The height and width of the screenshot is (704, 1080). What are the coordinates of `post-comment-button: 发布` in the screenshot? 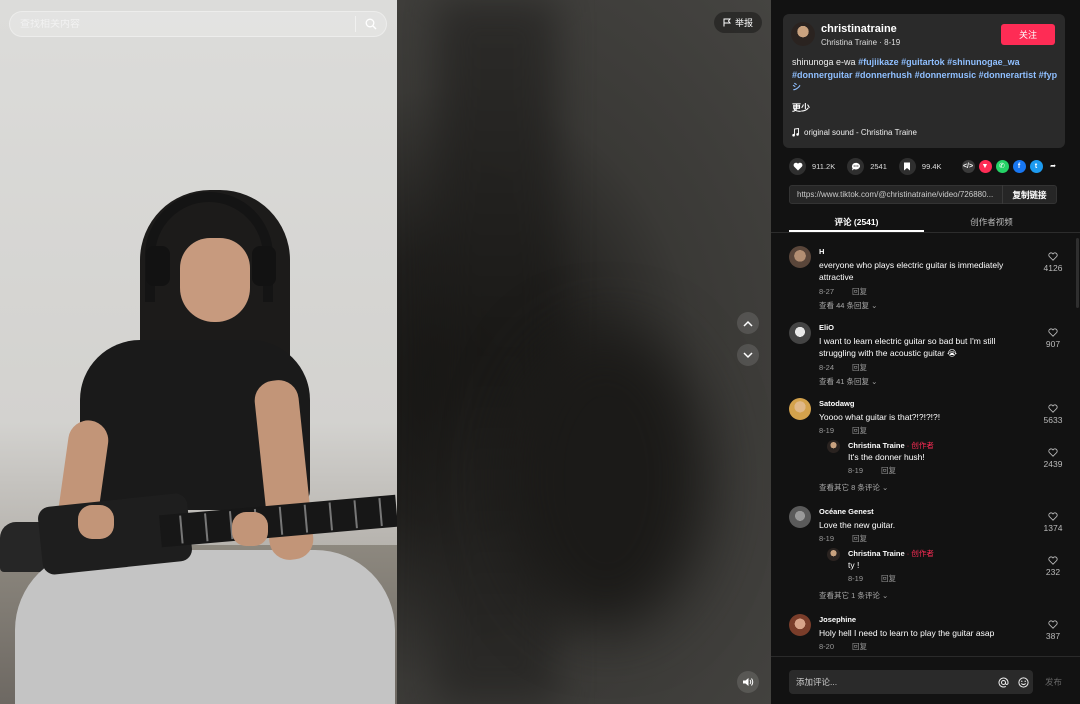 It's located at (1053, 682).